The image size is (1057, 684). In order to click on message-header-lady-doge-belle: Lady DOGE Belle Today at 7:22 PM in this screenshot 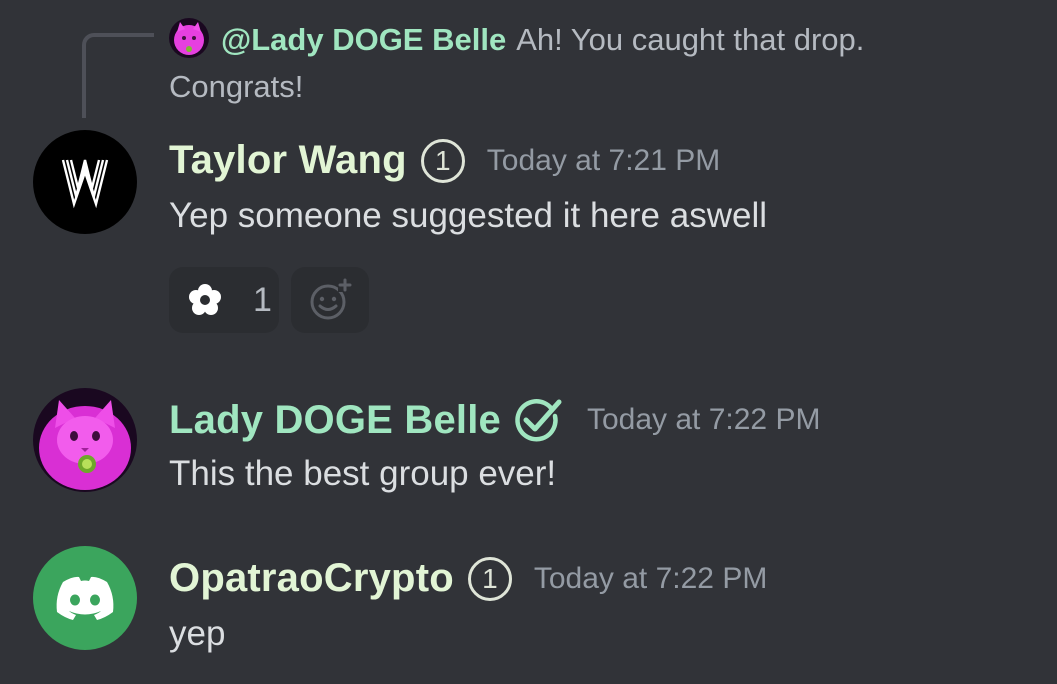, I will do `click(494, 420)`.